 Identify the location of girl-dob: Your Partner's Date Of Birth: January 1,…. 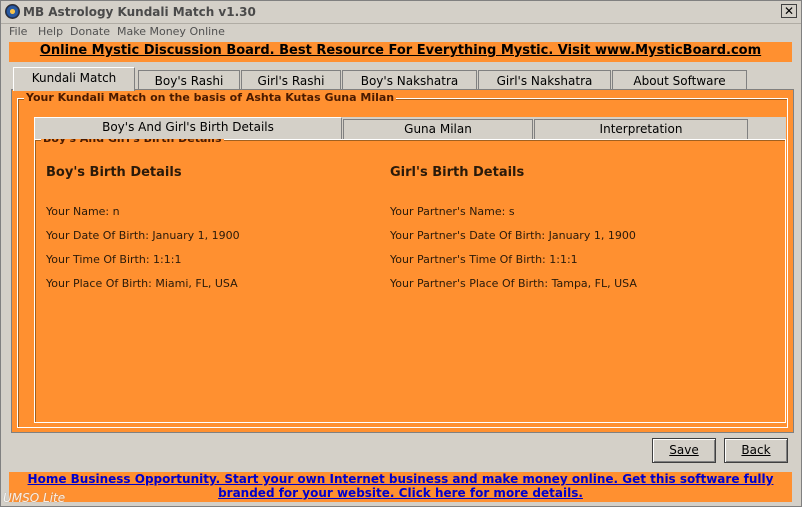
(513, 235).